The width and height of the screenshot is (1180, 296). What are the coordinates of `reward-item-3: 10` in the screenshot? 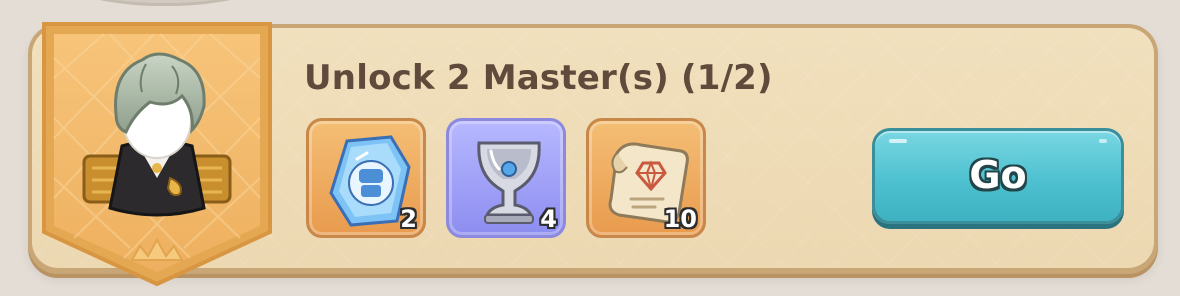 It's located at (646, 178).